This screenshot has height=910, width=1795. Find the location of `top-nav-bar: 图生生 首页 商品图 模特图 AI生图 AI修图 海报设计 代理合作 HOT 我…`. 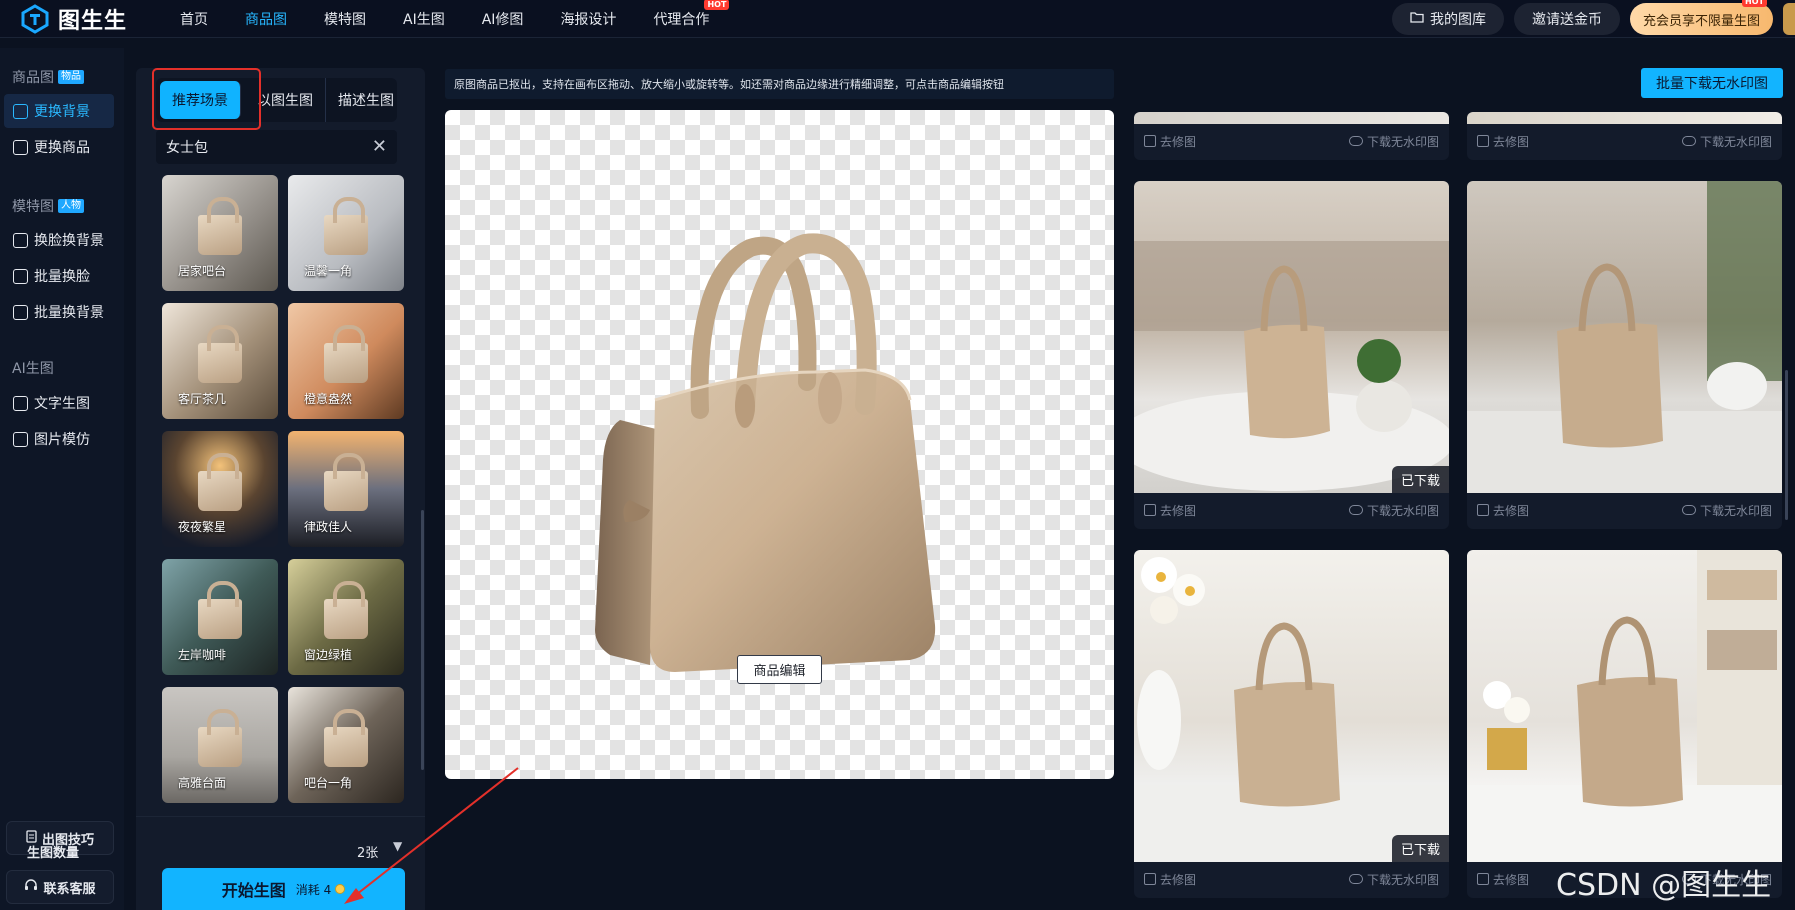

top-nav-bar: 图生生 首页 商品图 模特图 AI生图 AI修图 海报设计 代理合作 HOT 我… is located at coordinates (897, 19).